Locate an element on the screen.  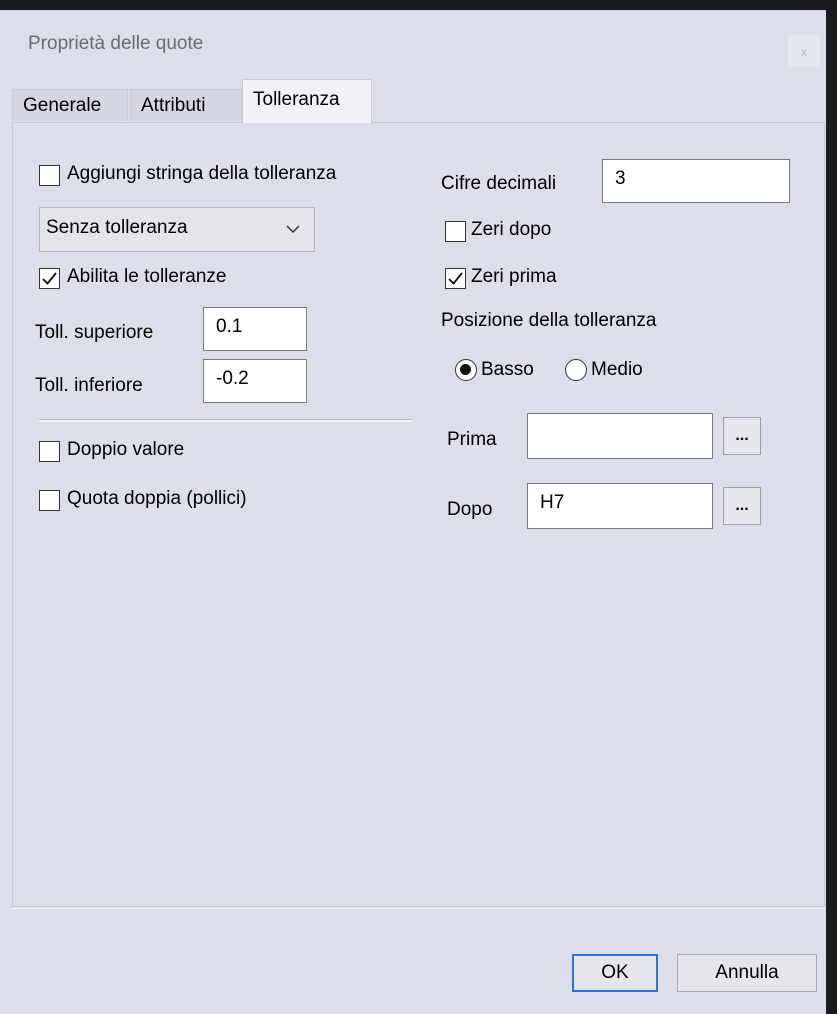
suffix-input: H7 is located at coordinates (620, 506).